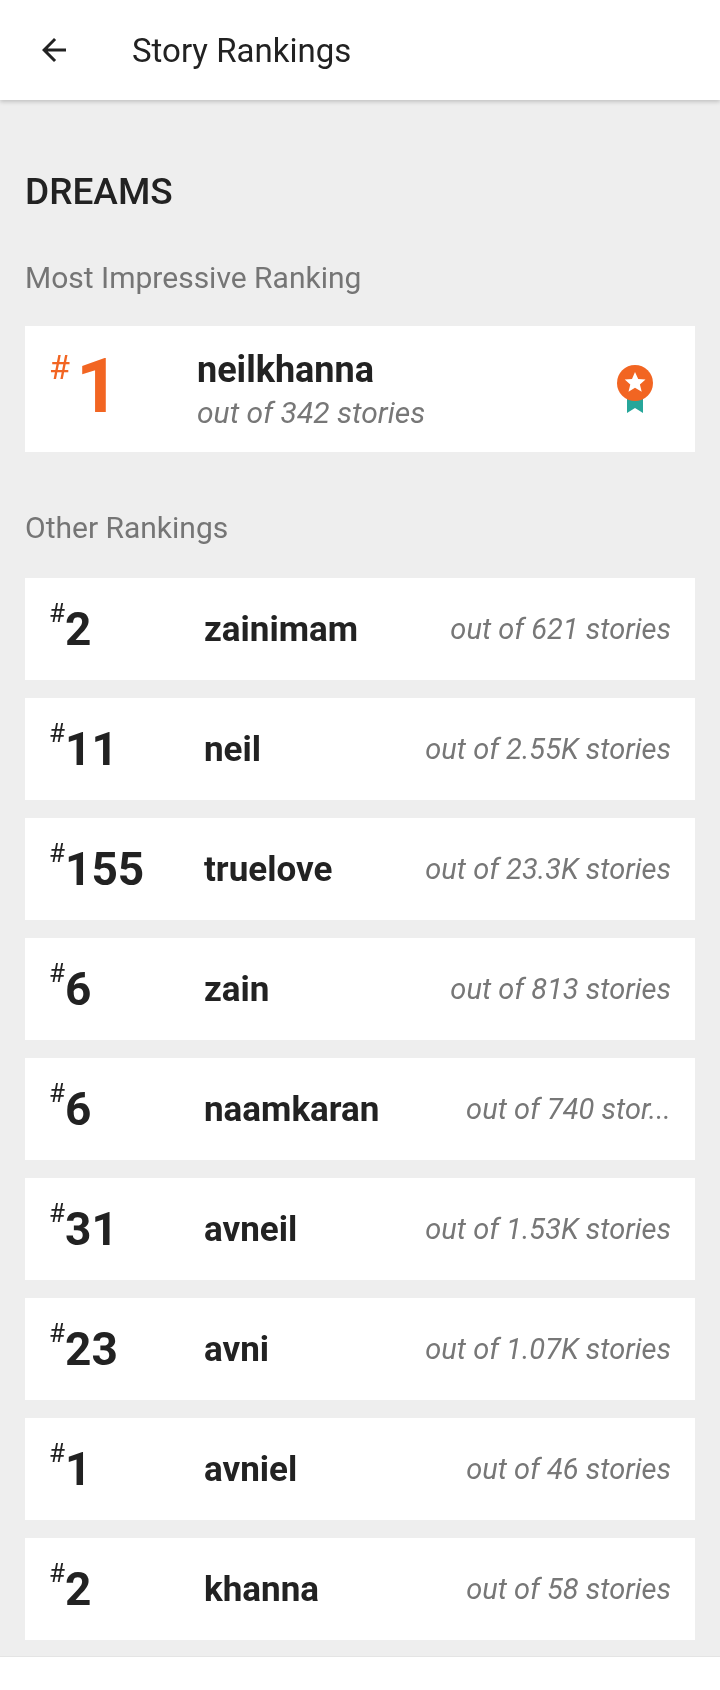 The image size is (720, 1690). What do you see at coordinates (97, 869) in the screenshot?
I see `rank-number: $^{#}$155` at bounding box center [97, 869].